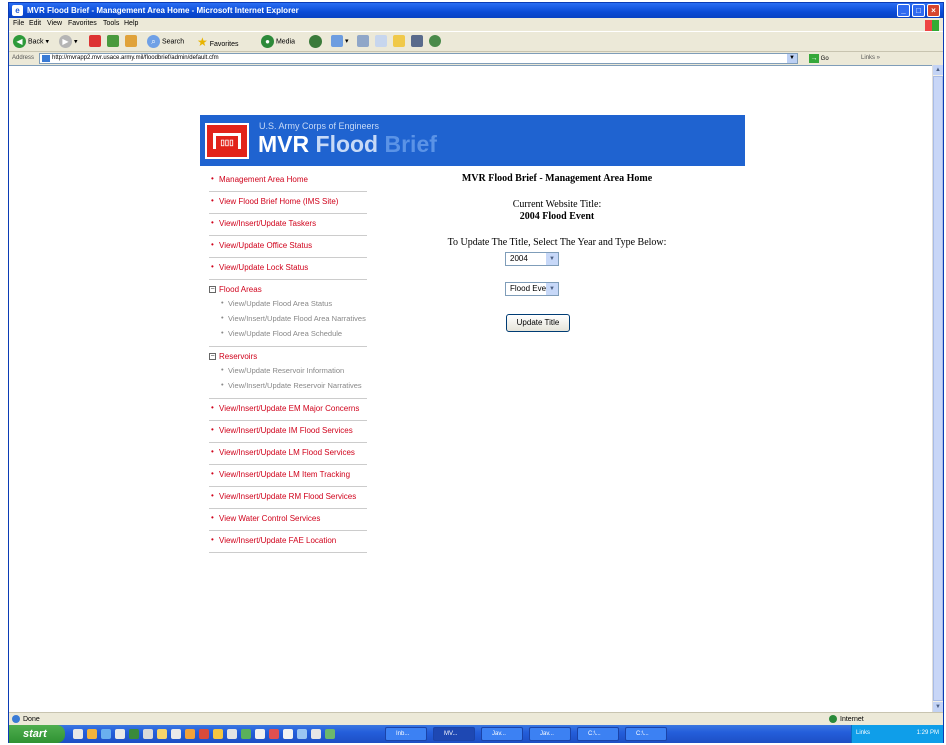 Image resolution: width=946 pixels, height=745 pixels. I want to click on go-button: → Go, so click(819, 58).